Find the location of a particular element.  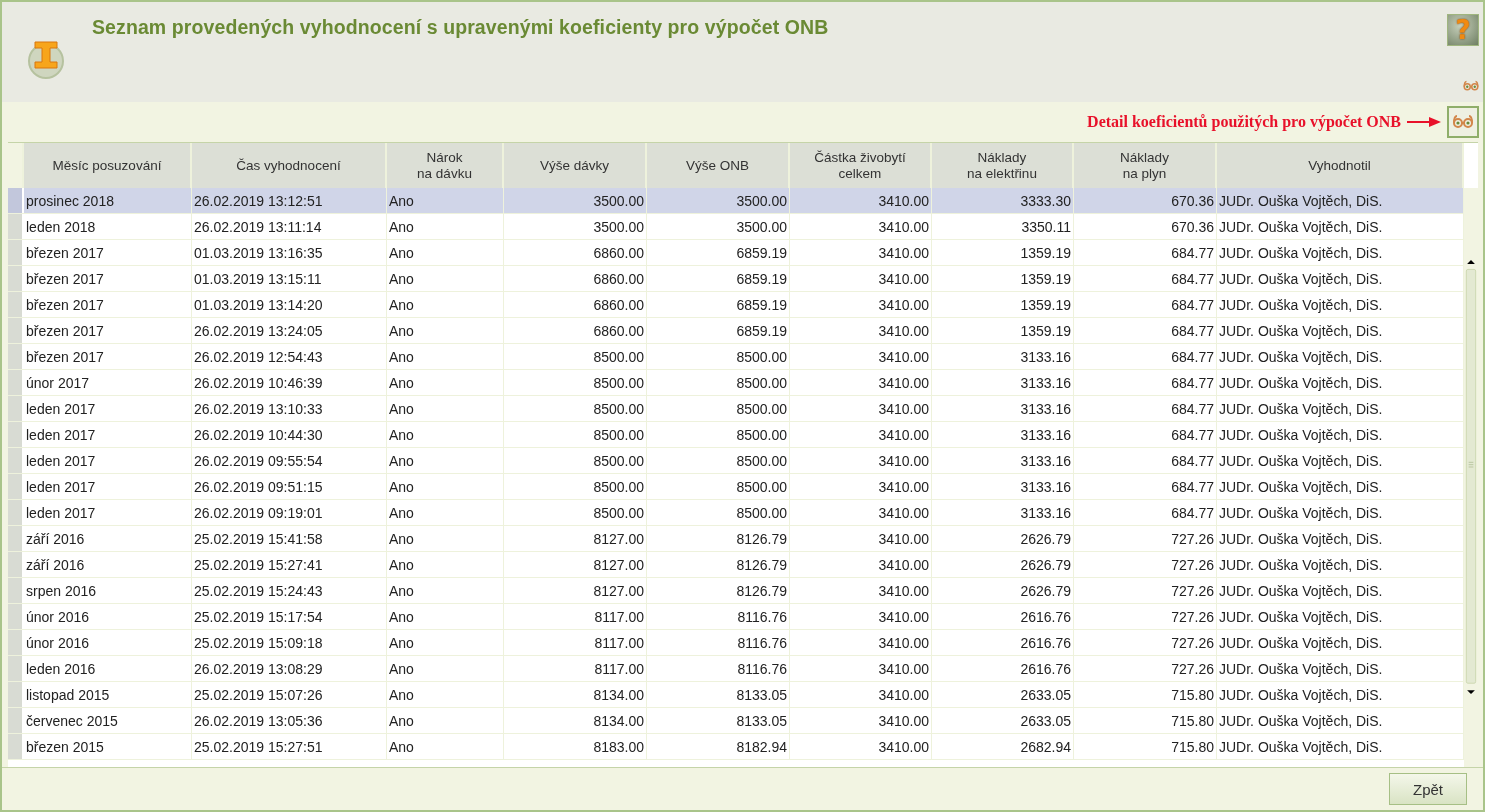

table-cell: 6860.00 is located at coordinates (575, 304).